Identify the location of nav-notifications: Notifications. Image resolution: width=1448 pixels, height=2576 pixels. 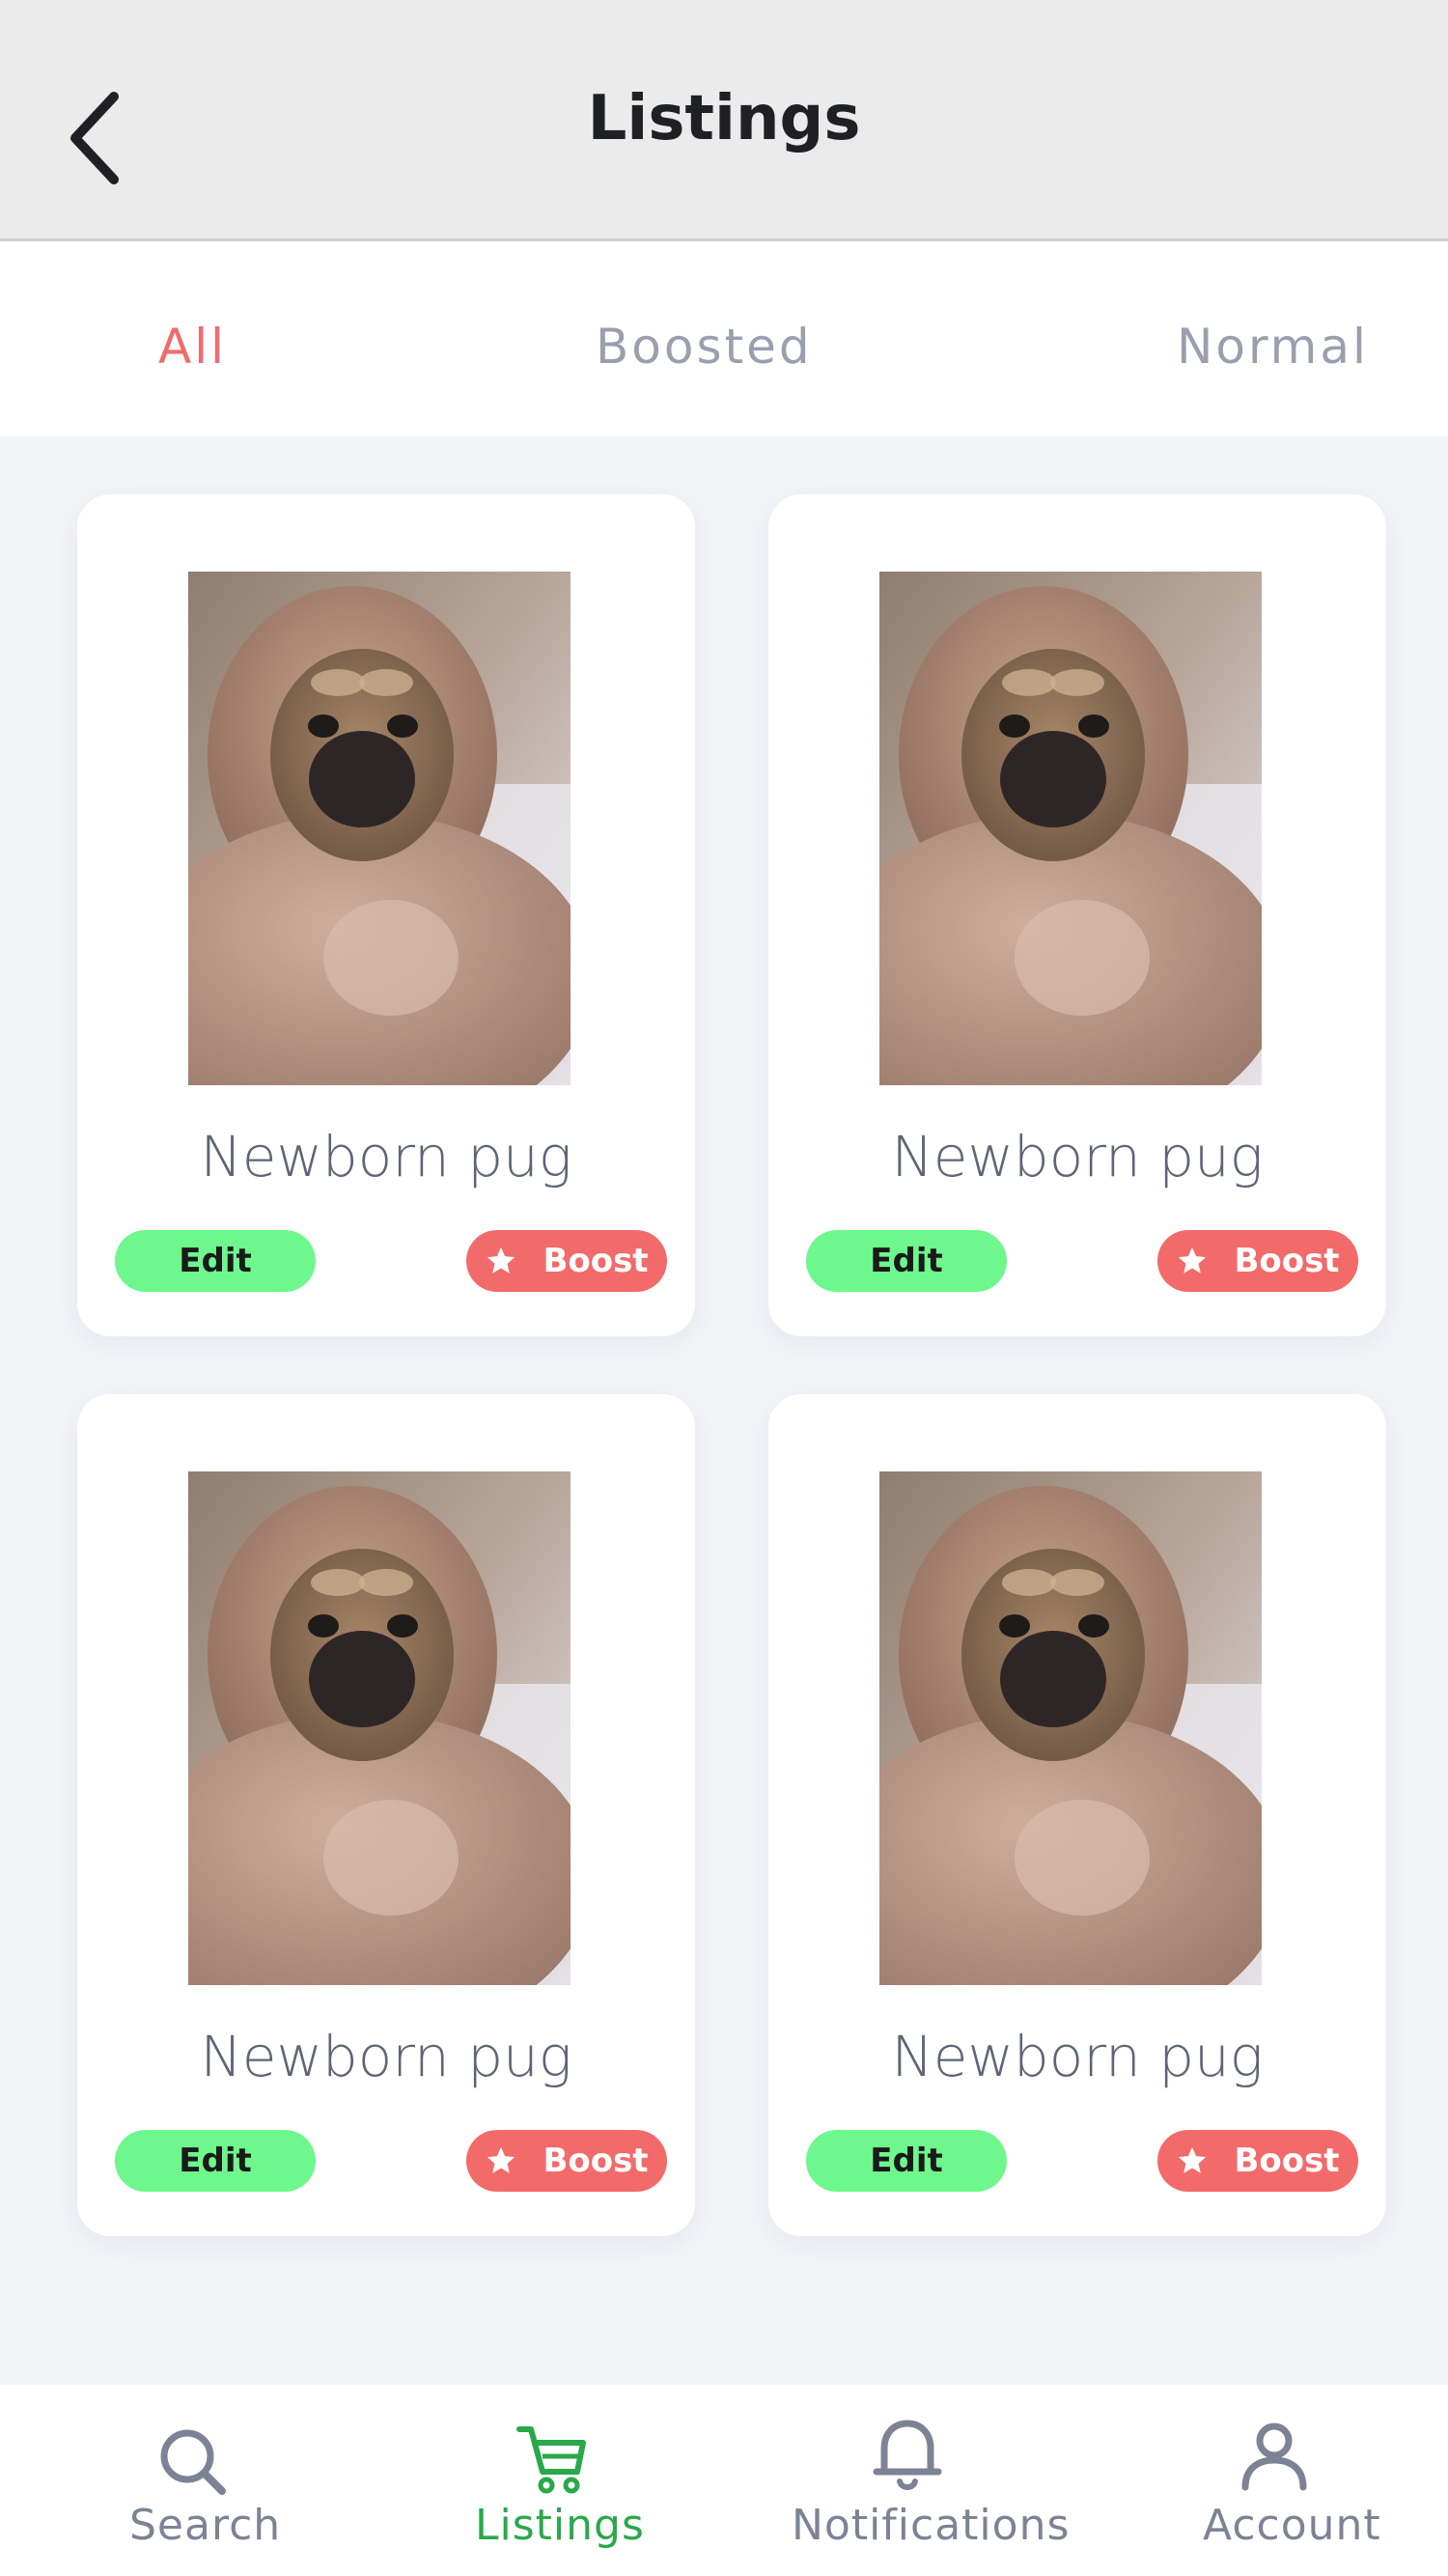
(926, 2480).